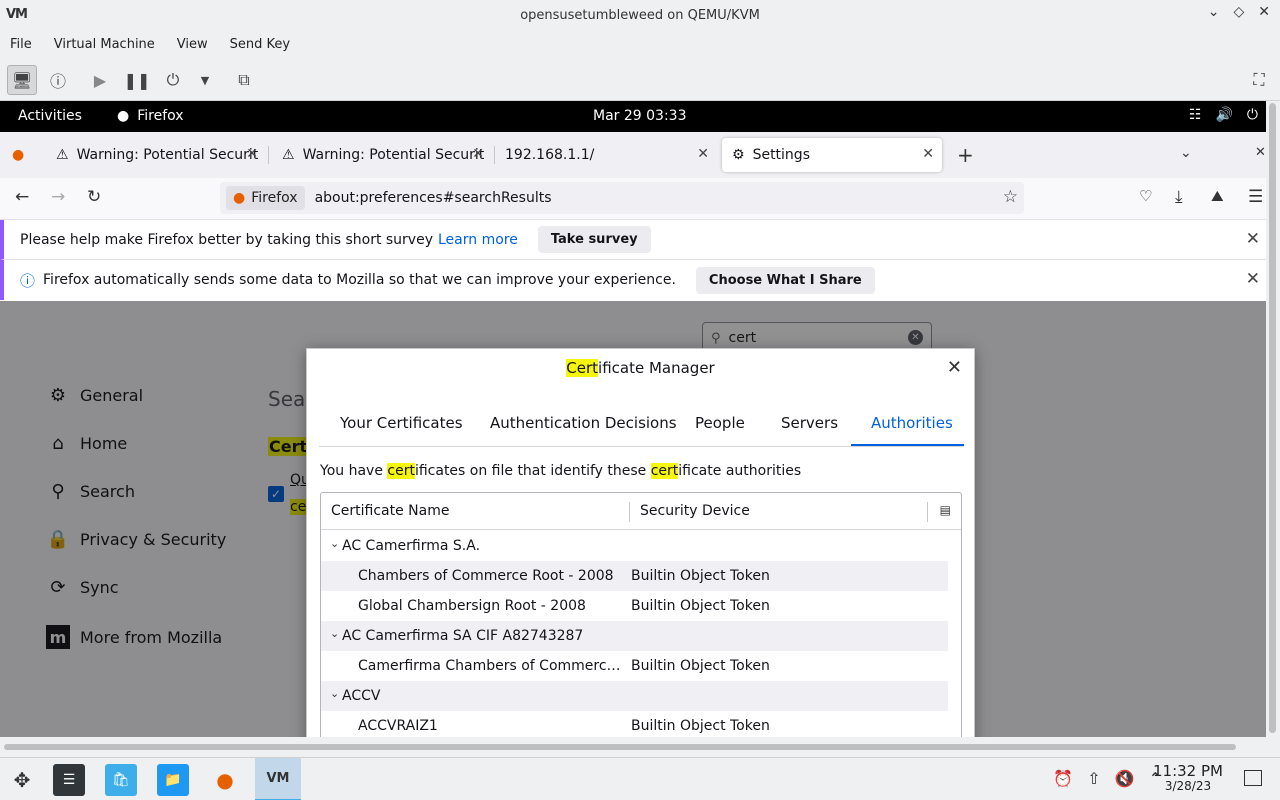 This screenshot has width=1280, height=800. What do you see at coordinates (1238, 12) in the screenshot?
I see `maximize-icon: ◇` at bounding box center [1238, 12].